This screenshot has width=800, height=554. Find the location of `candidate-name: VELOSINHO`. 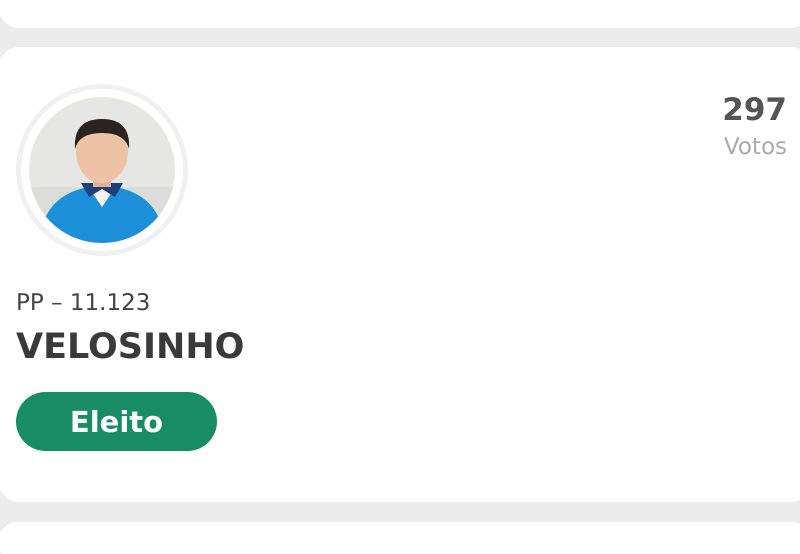

candidate-name: VELOSINHO is located at coordinates (131, 347).